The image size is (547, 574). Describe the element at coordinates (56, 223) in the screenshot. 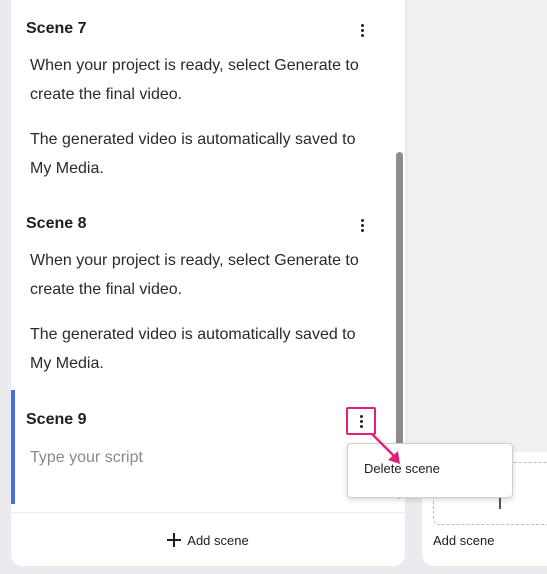

I see `scene-title: Scene 8` at that location.